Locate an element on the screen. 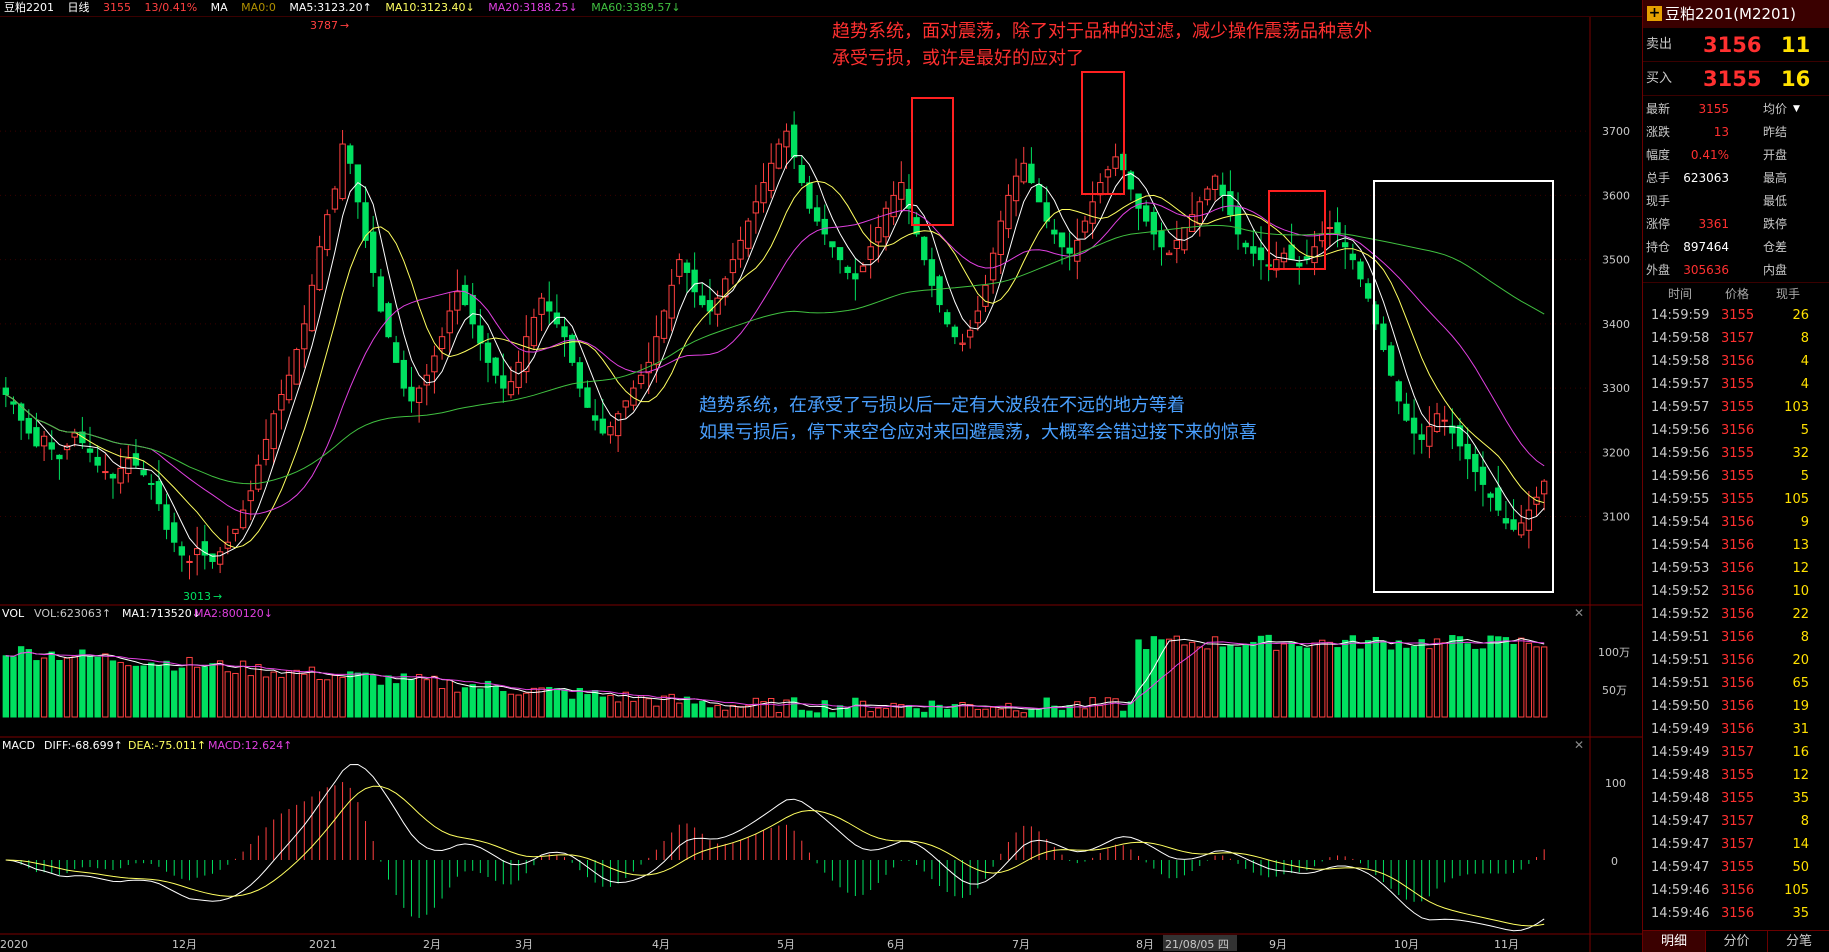 The image size is (1829, 952). tick-volume: 16 is located at coordinates (1800, 752).